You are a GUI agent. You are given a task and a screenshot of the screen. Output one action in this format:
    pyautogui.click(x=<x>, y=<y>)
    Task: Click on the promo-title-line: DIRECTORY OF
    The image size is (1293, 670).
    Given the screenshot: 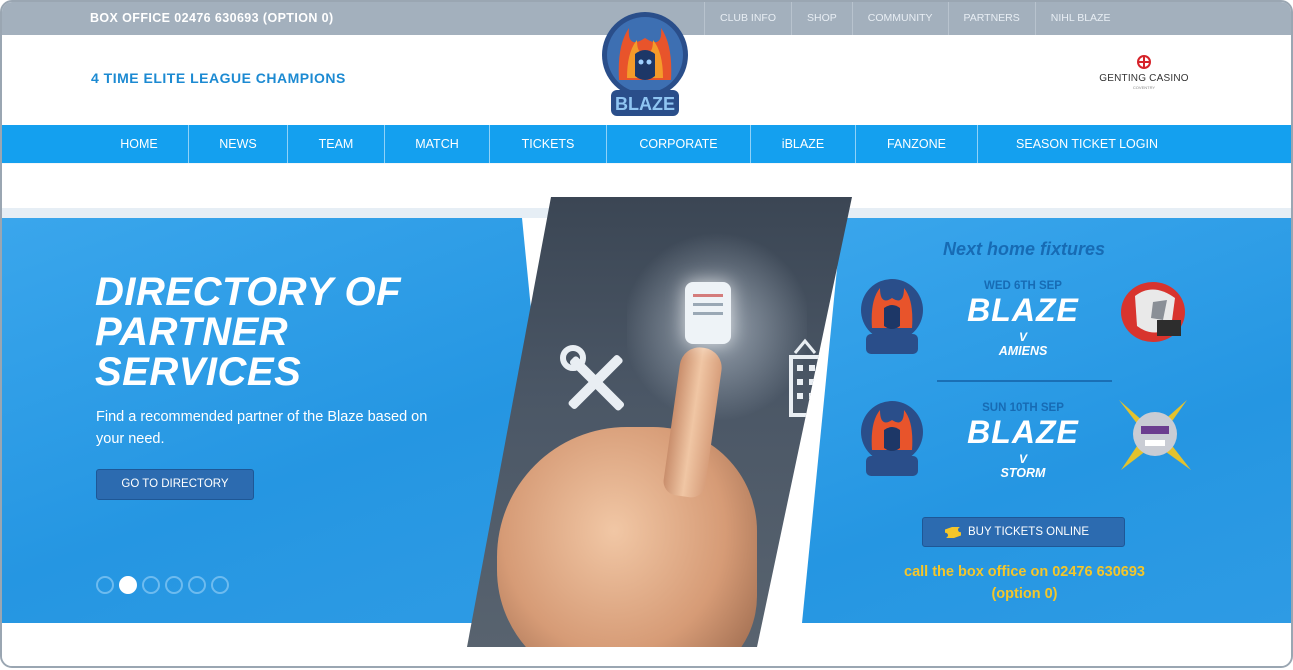 What is the action you would take?
    pyautogui.click(x=248, y=292)
    